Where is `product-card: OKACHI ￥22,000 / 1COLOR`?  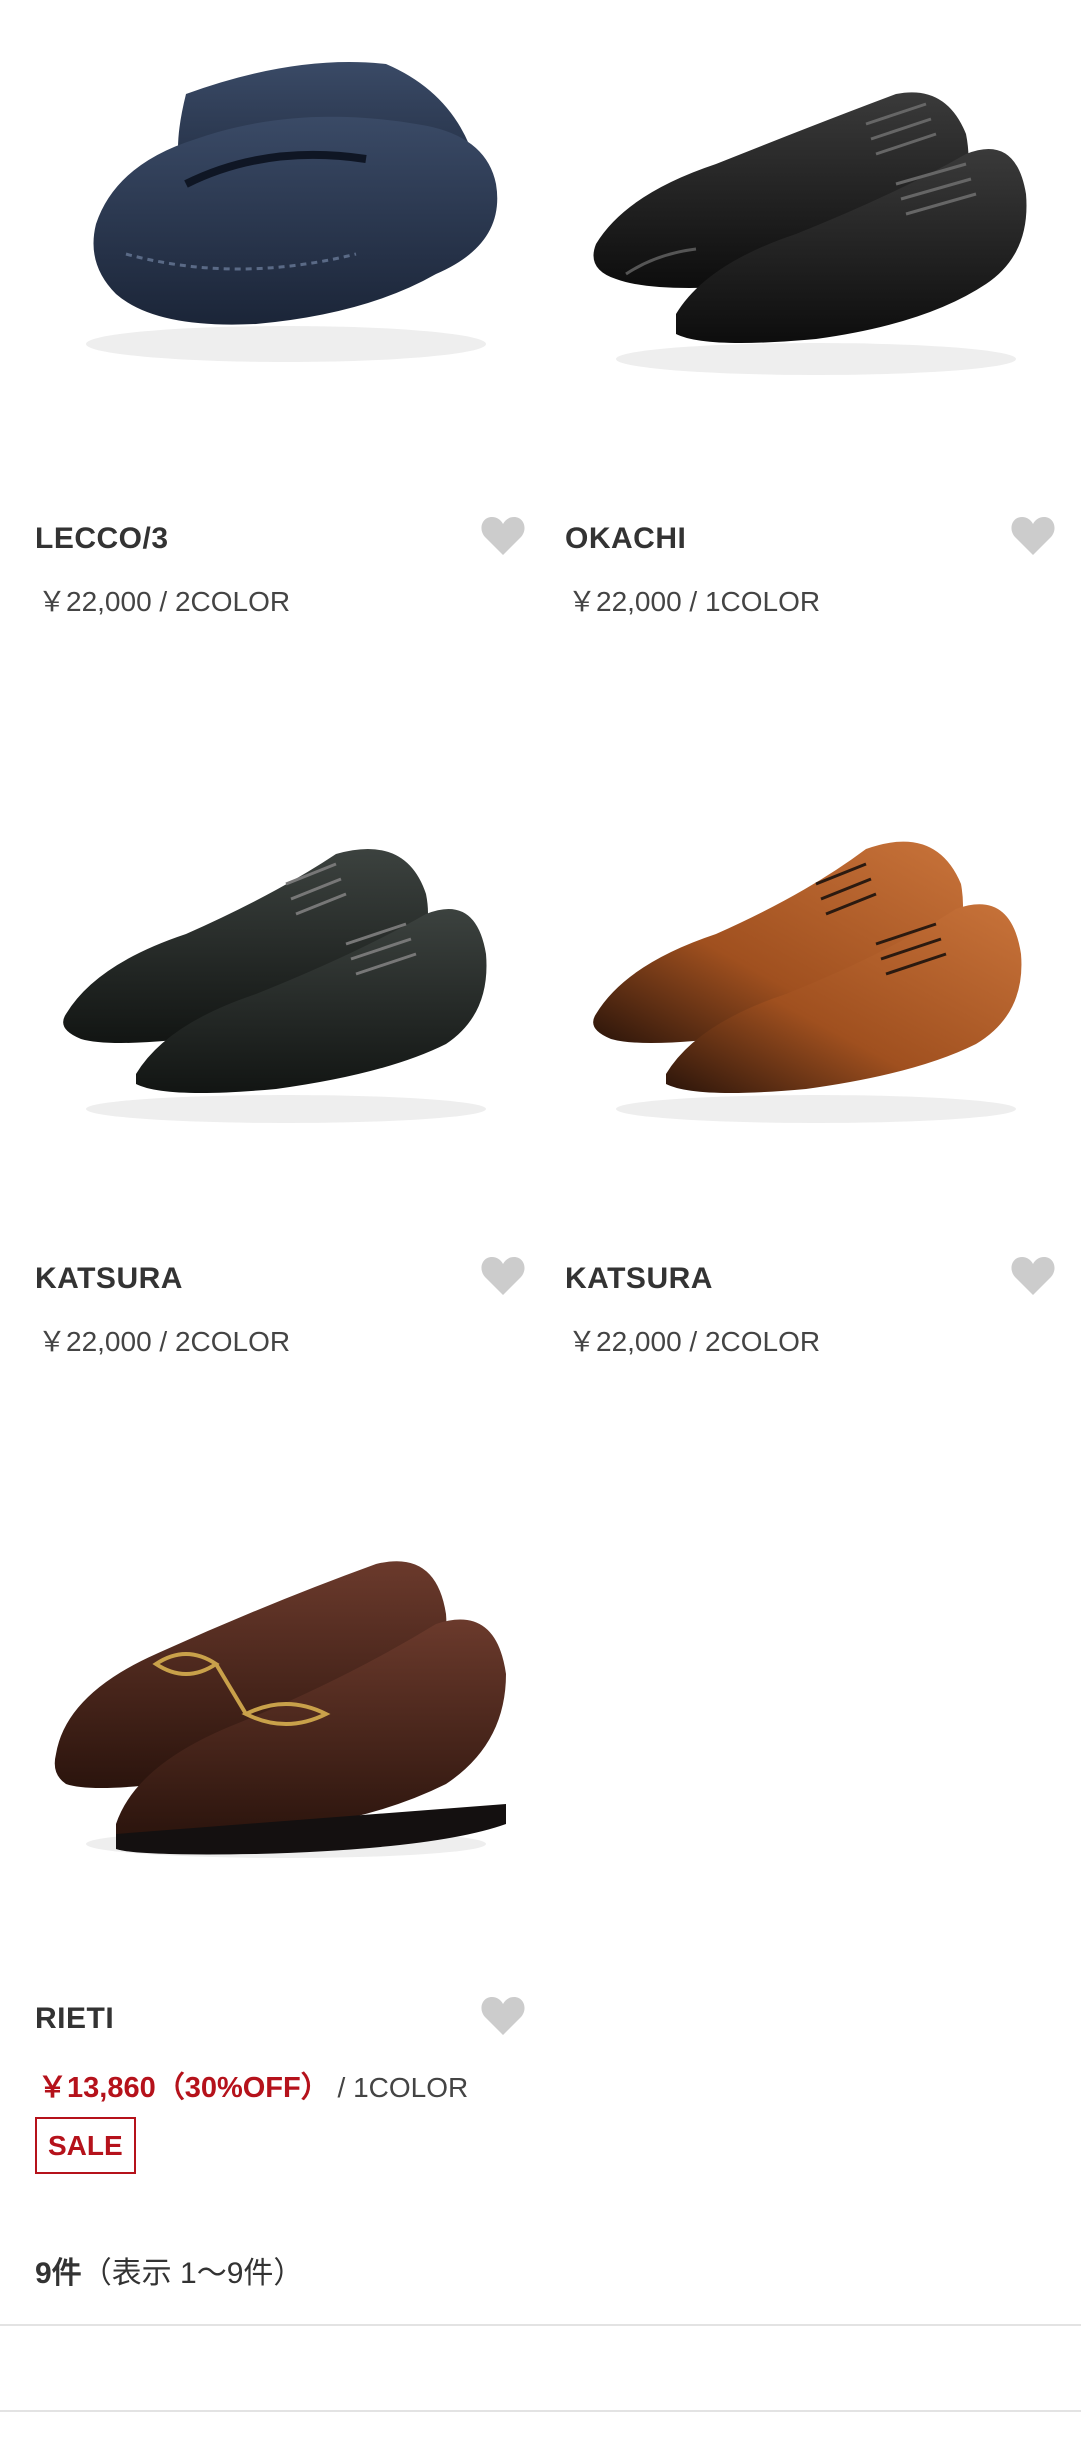 product-card: OKACHI ￥22,000 / 1COLOR is located at coordinates (795, 350).